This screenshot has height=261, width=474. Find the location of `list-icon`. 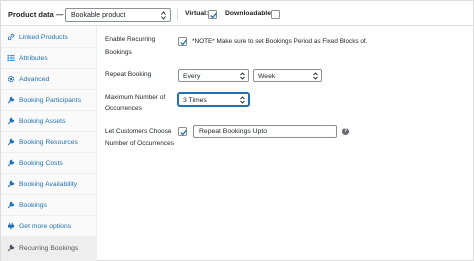

list-icon is located at coordinates (11, 58).